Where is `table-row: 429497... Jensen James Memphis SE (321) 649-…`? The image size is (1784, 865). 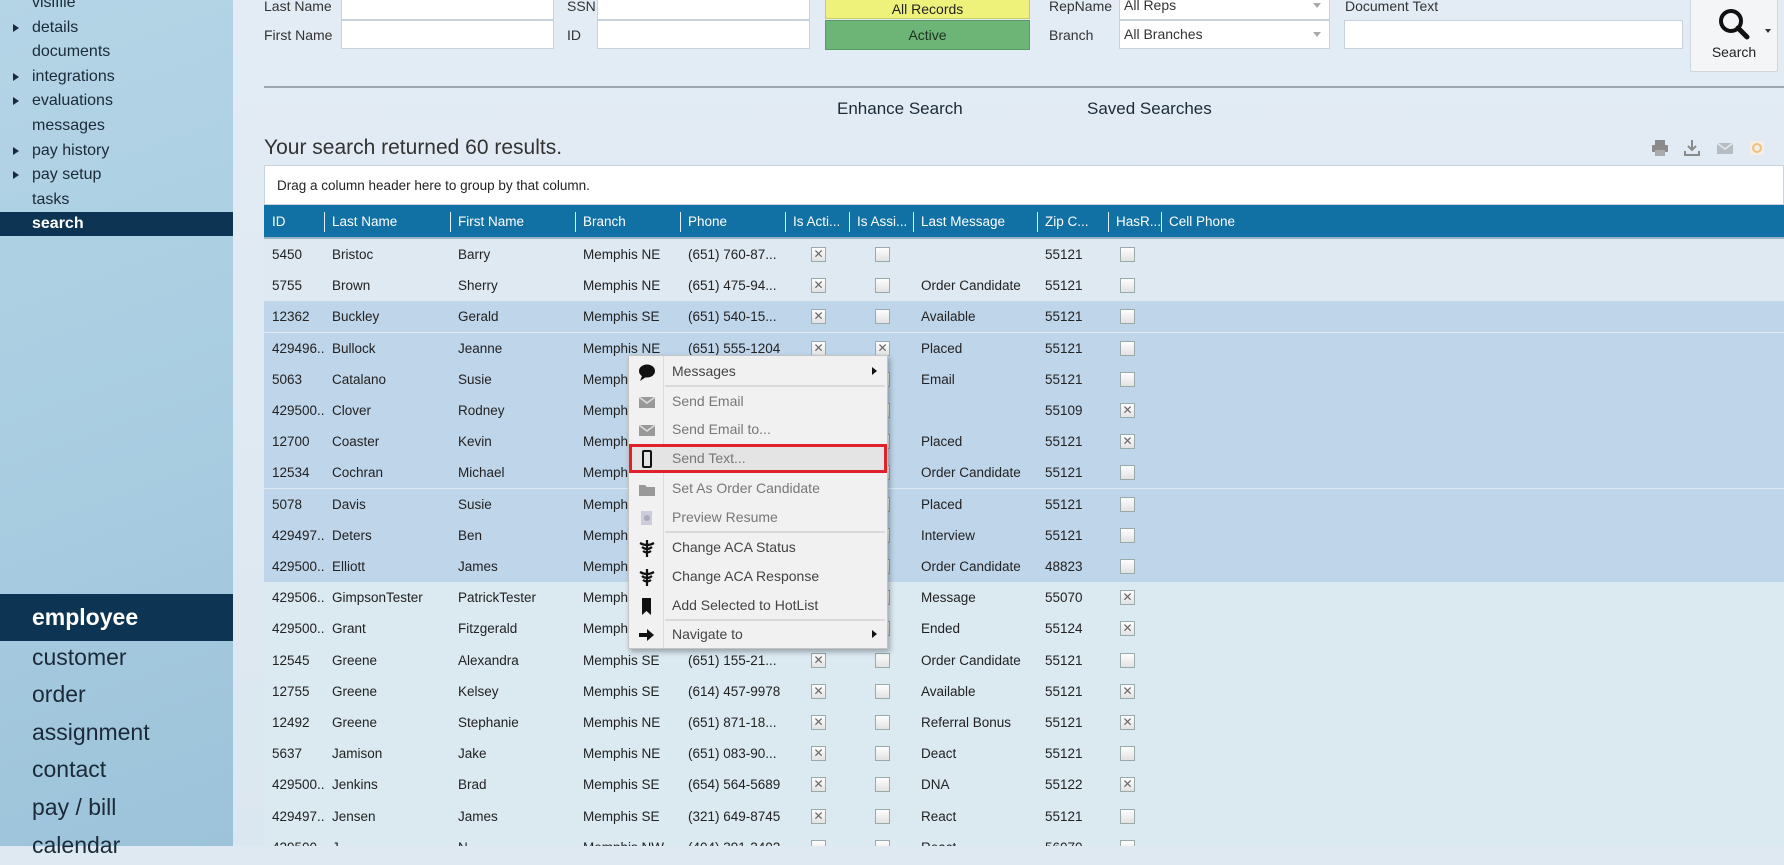 table-row: 429497... Jensen James Memphis SE (321) 649-… is located at coordinates (1024, 816).